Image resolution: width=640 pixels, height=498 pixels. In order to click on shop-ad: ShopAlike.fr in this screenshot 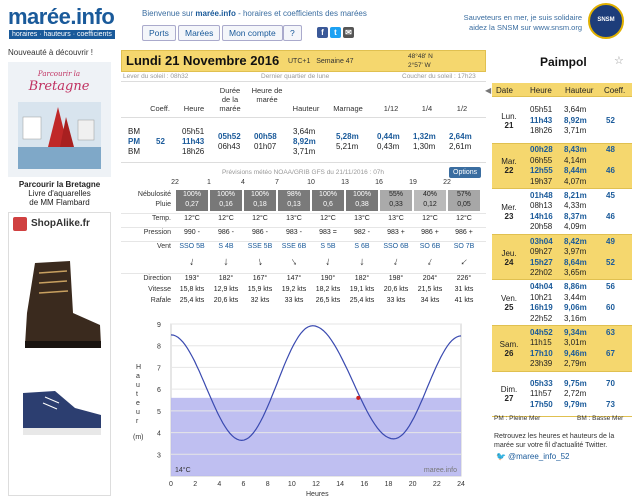, I will do `click(59, 354)`.